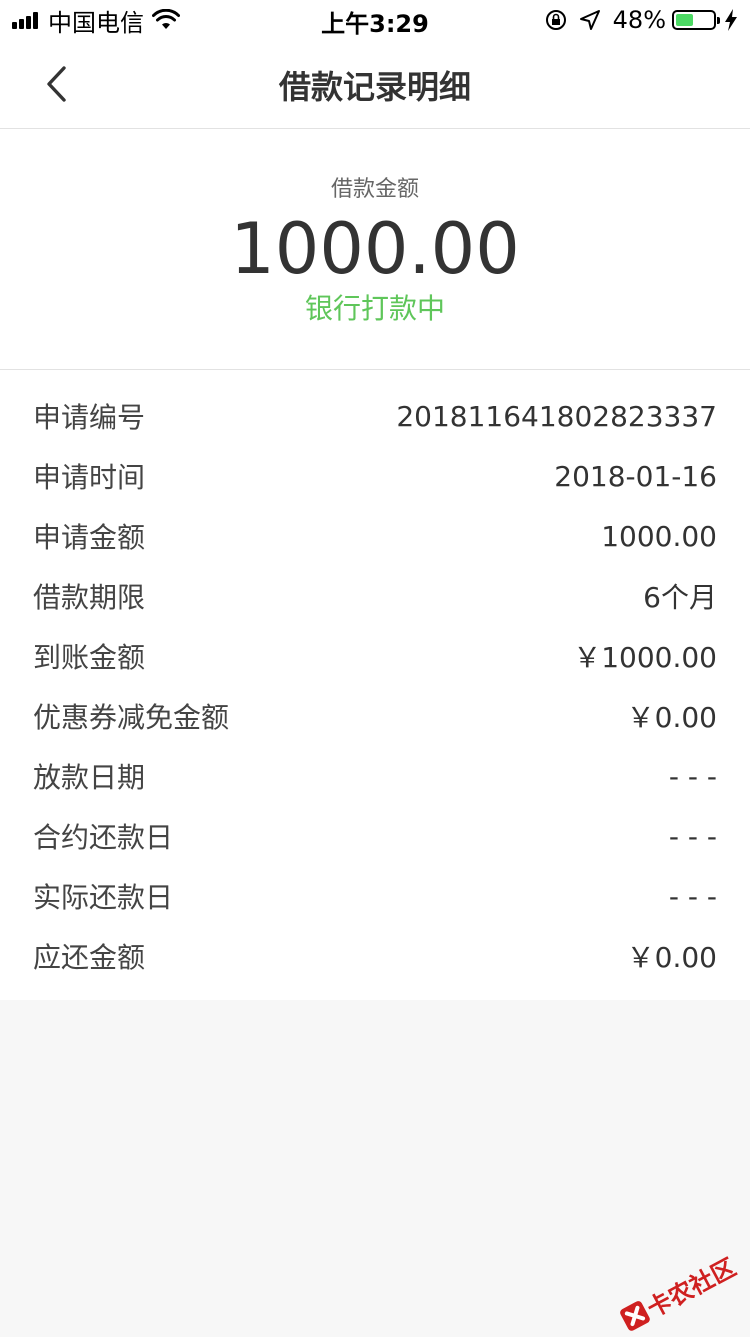 The height and width of the screenshot is (1337, 750). I want to click on watermark: 卡农社区, so click(678, 1292).